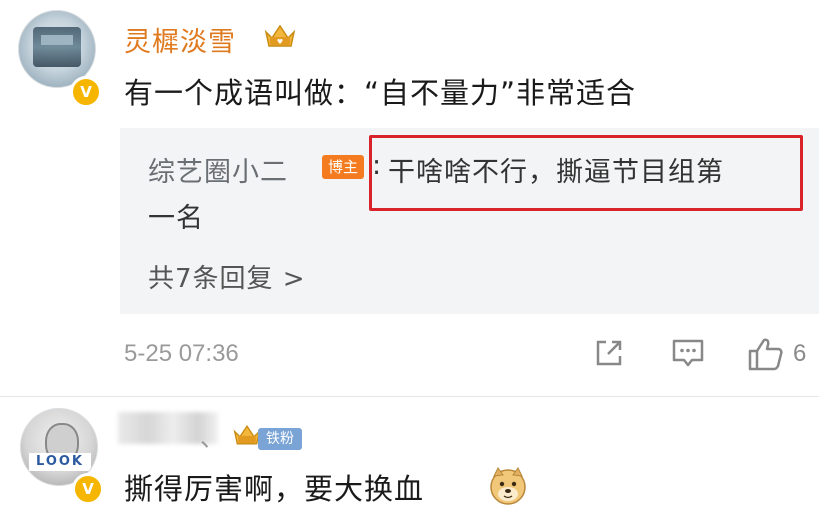  I want to click on username: 灵樨淡雪, so click(180, 39).